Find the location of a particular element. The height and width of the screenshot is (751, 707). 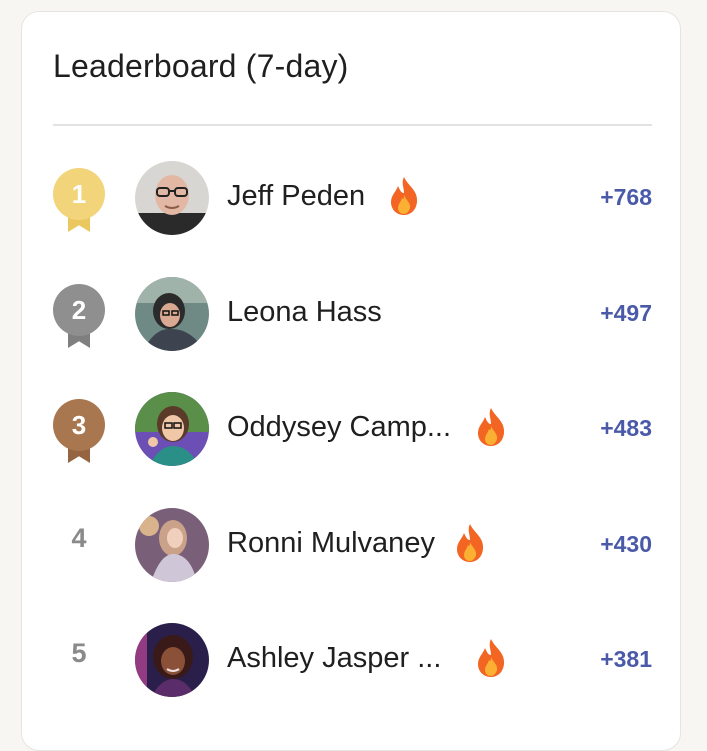

score-value: +430 is located at coordinates (626, 544).